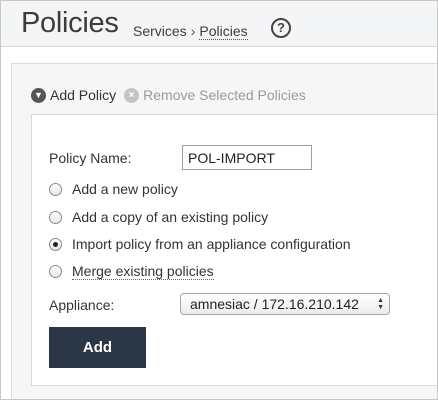 This screenshot has height=400, width=438. Describe the element at coordinates (224, 95) in the screenshot. I see `remove-selected-label: Remove Selected Policies` at that location.